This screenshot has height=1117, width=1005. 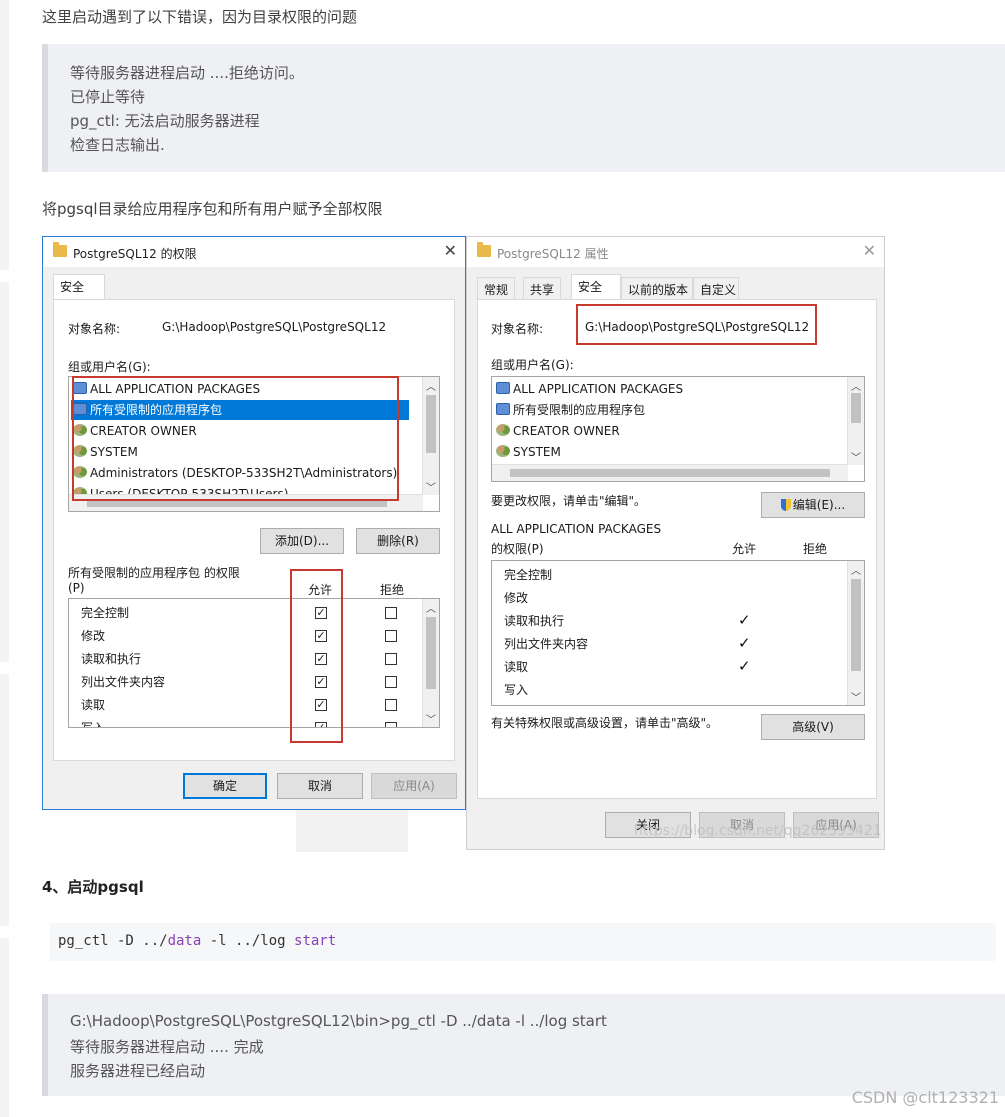 What do you see at coordinates (542, 288) in the screenshot?
I see `tab-sharing: 共享` at bounding box center [542, 288].